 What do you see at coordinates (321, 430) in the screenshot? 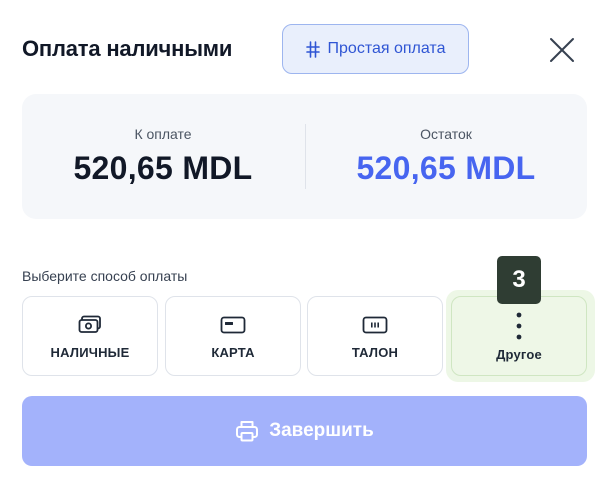
I see `finish-button-label: Завершить` at bounding box center [321, 430].